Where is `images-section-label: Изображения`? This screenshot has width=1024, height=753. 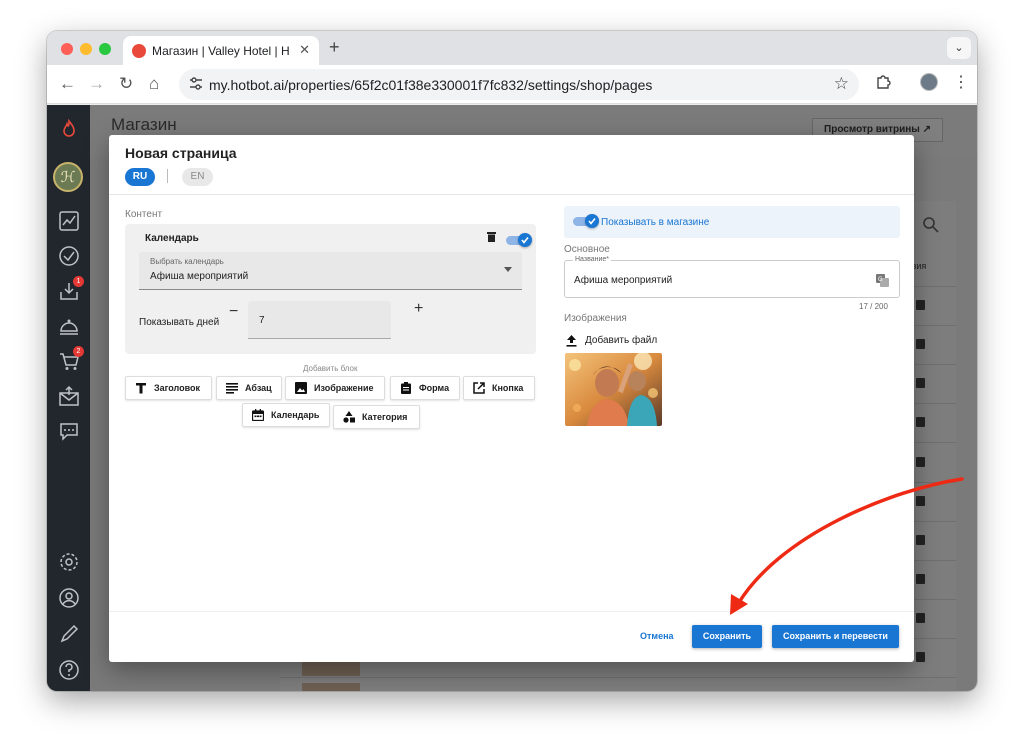
images-section-label: Изображения is located at coordinates (595, 318).